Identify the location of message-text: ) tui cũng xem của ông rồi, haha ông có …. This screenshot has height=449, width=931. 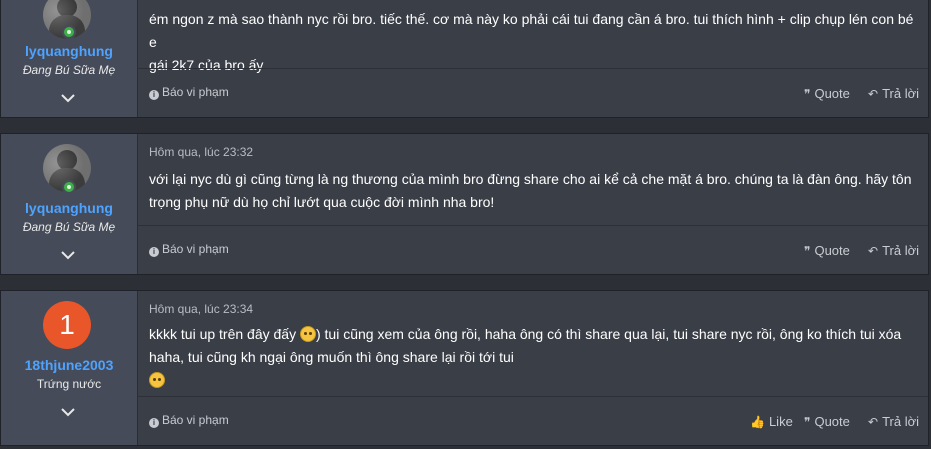
(608, 334).